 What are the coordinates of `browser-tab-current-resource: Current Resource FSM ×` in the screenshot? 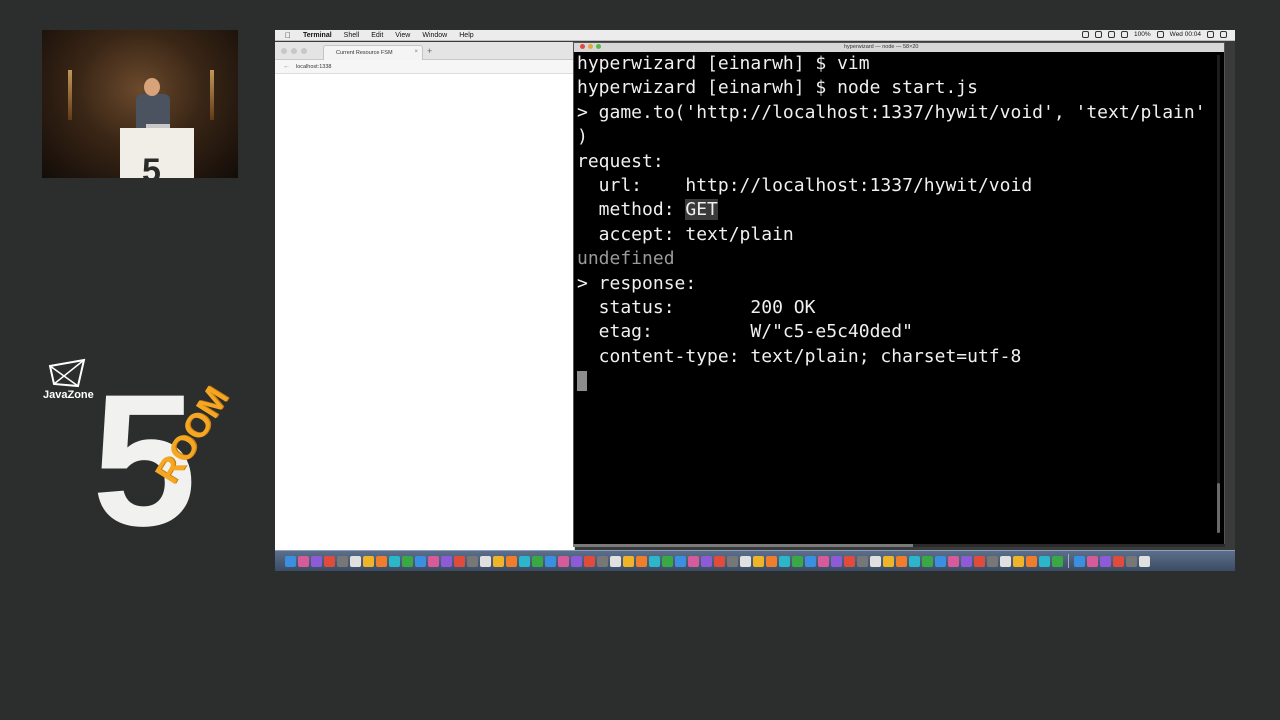 It's located at (373, 52).